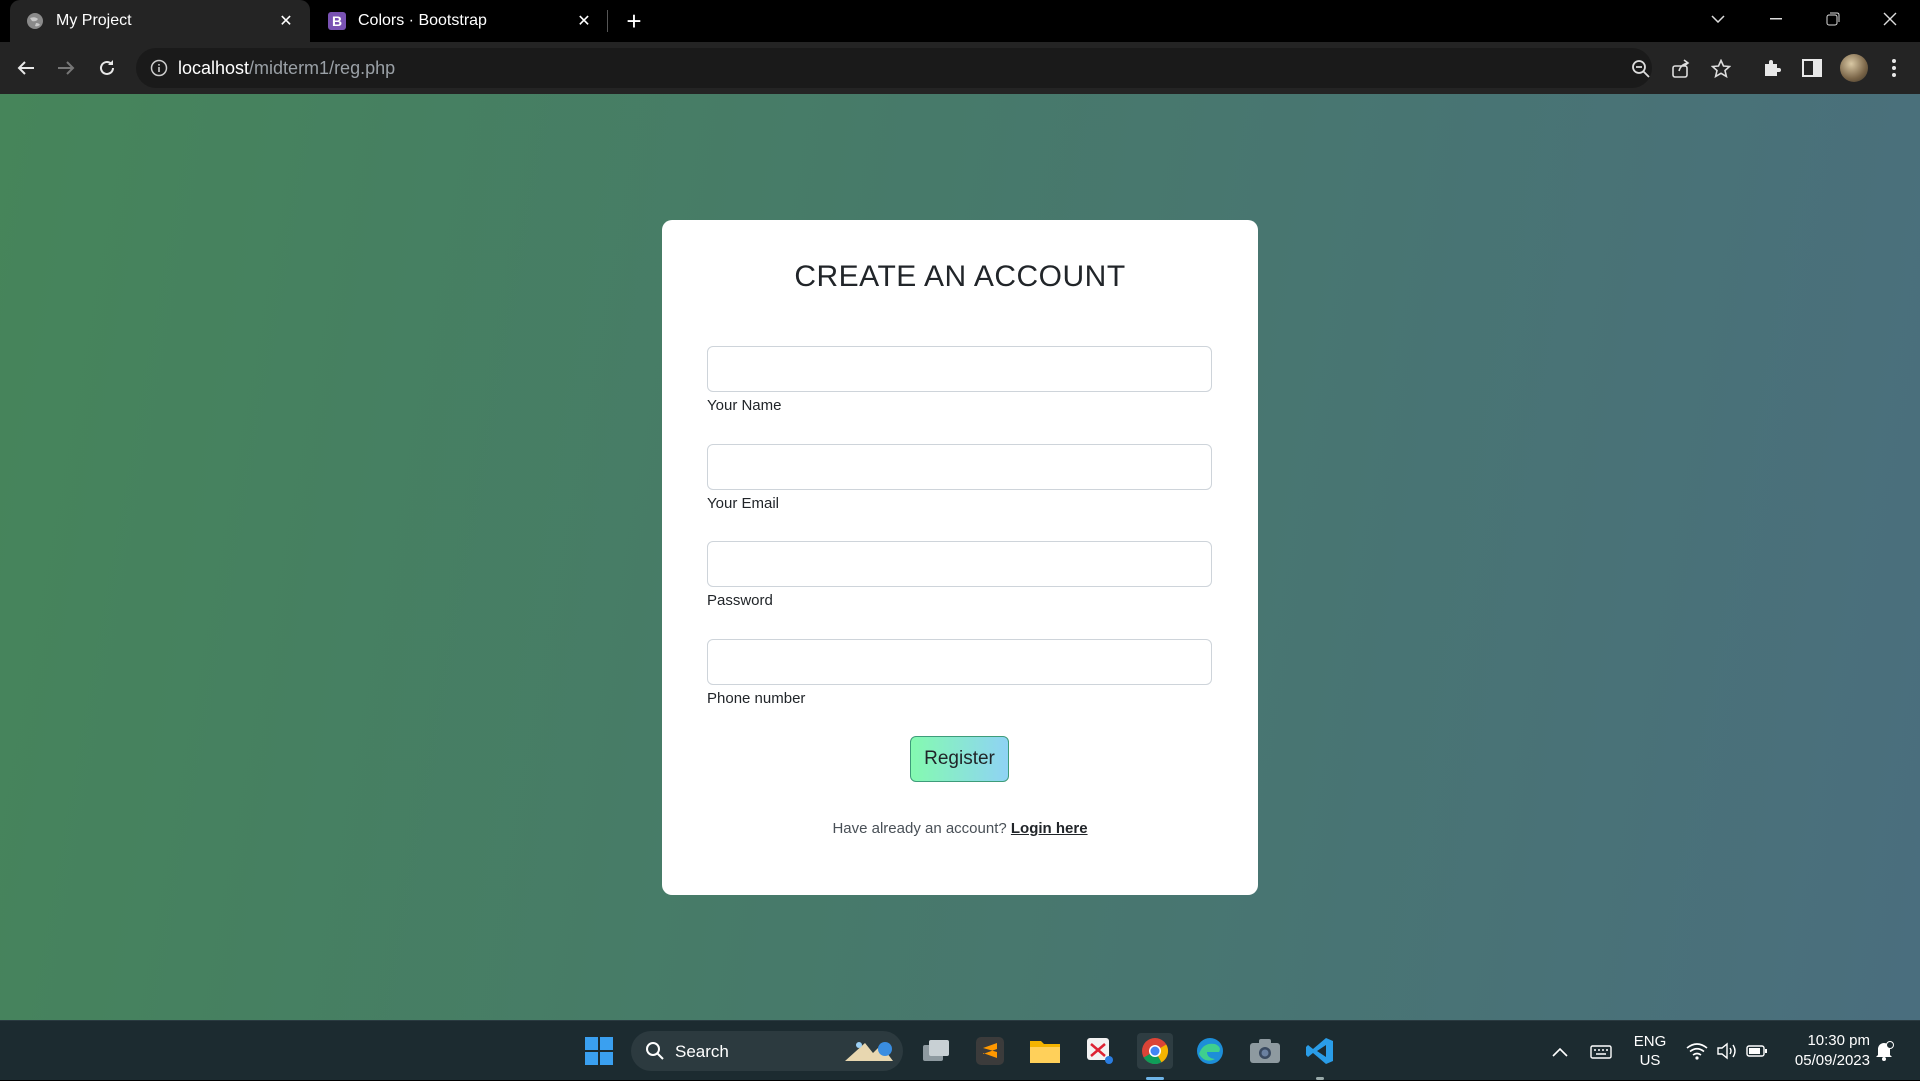  What do you see at coordinates (1894, 68) in the screenshot?
I see `more-menu-icon` at bounding box center [1894, 68].